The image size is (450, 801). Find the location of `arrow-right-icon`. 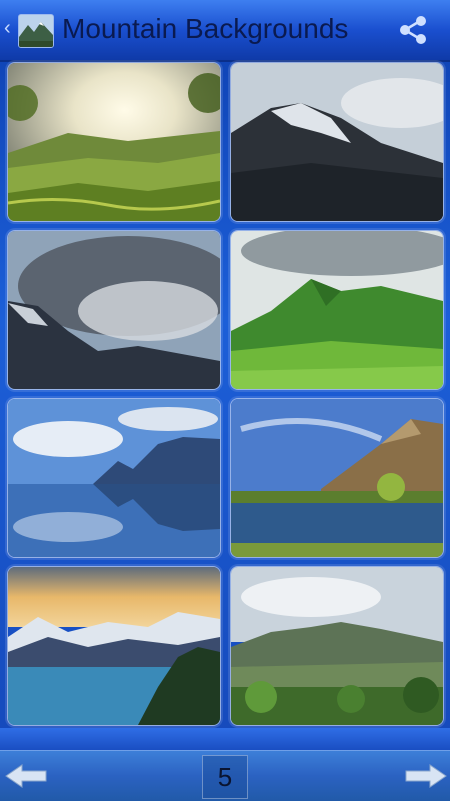

arrow-right-icon is located at coordinates (426, 776).